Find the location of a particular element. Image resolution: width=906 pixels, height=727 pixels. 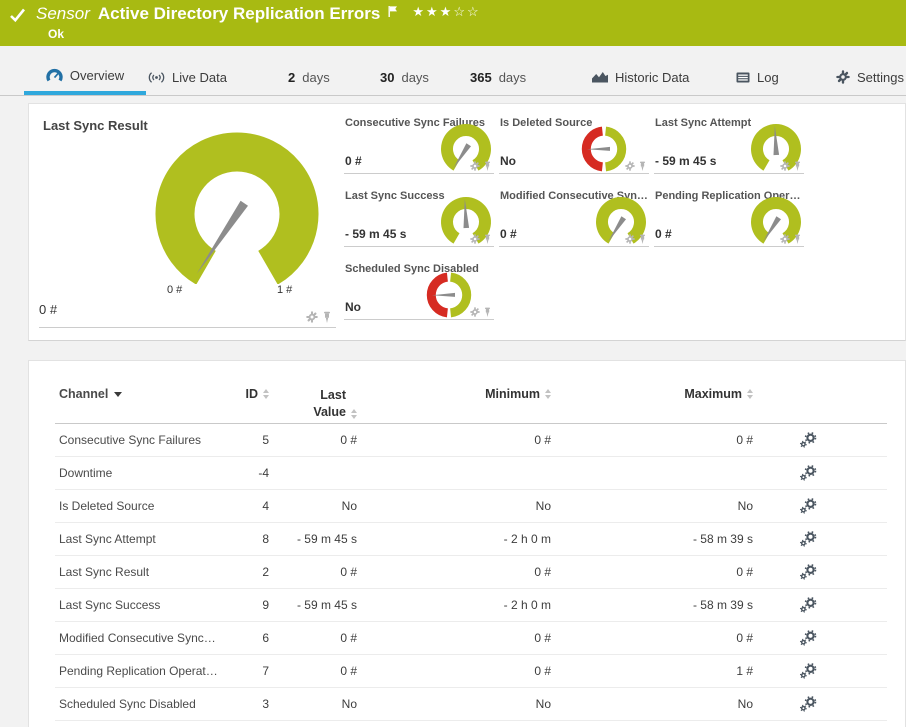

channel-name-cell: Last Sync Success is located at coordinates (137, 605).